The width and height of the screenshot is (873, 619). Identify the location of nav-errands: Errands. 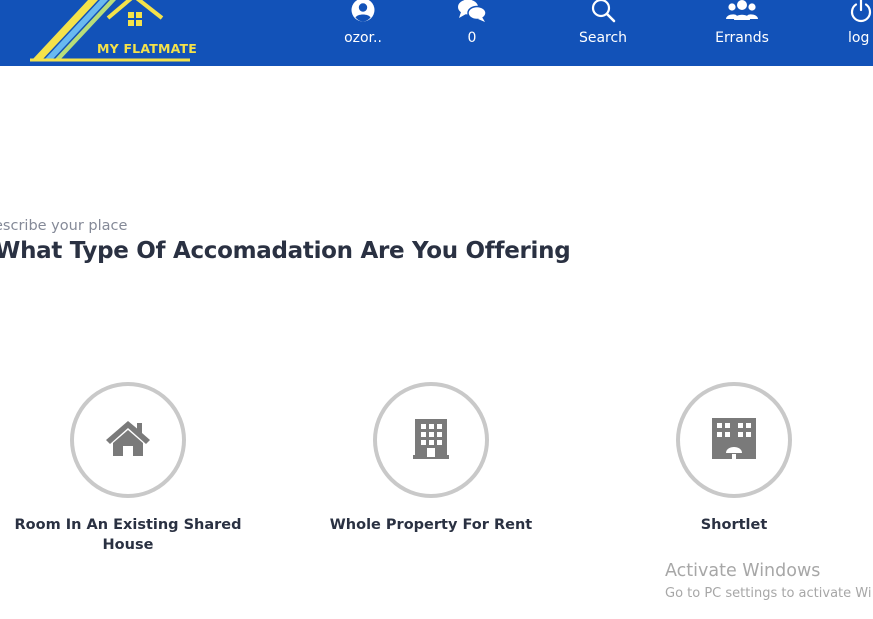
(742, 33).